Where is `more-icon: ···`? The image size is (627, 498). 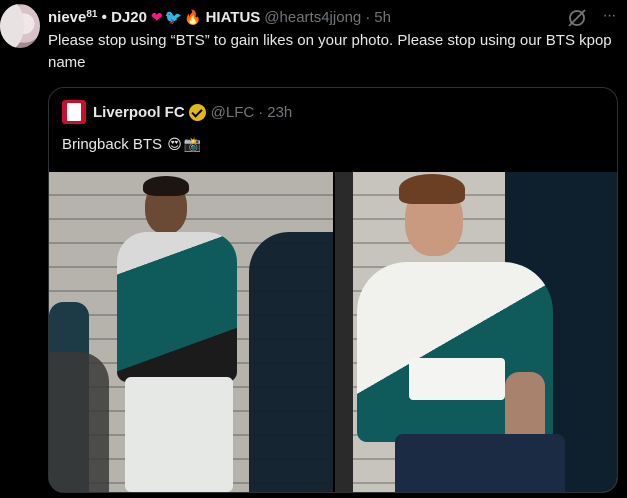 more-icon: ··· is located at coordinates (609, 16).